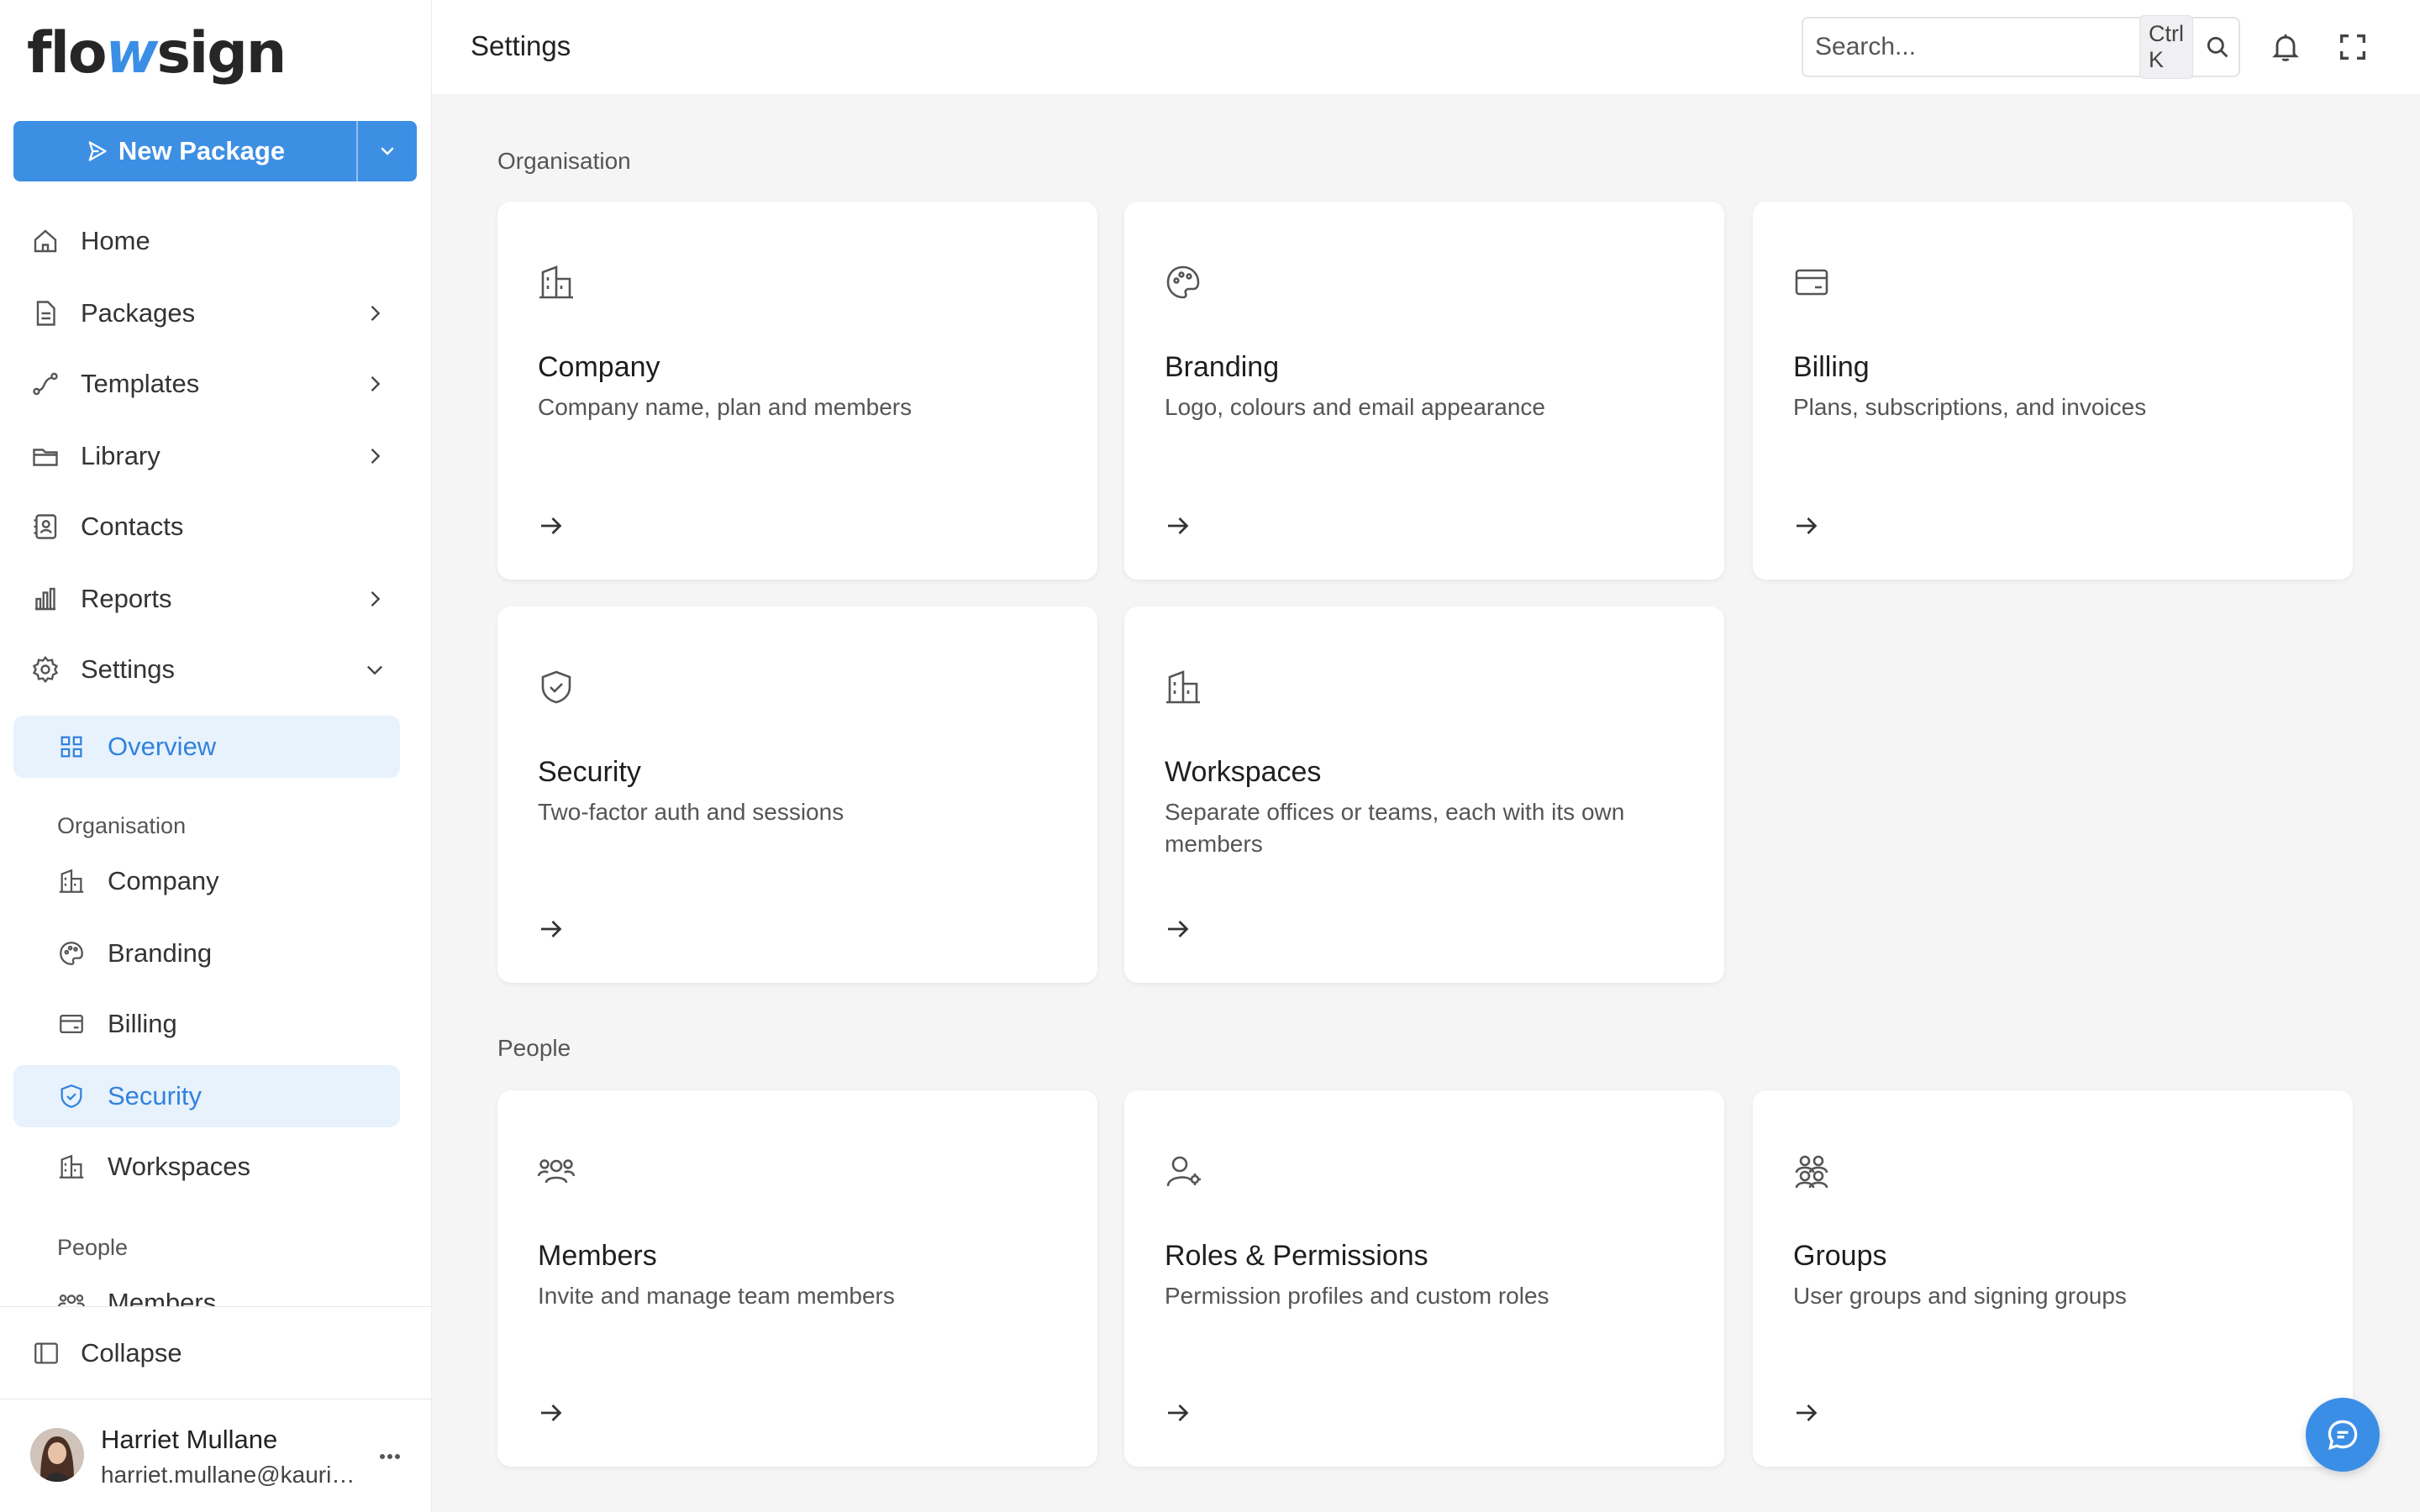 The image size is (2420, 1512). What do you see at coordinates (2285, 47) in the screenshot?
I see `bell-icon` at bounding box center [2285, 47].